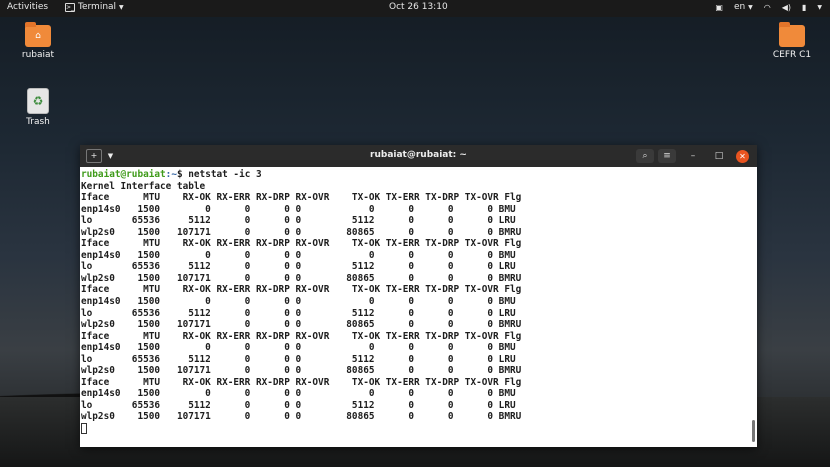 This screenshot has height=467, width=830. I want to click on desktop-icon-home: ⌂ rubaiat, so click(38, 41).